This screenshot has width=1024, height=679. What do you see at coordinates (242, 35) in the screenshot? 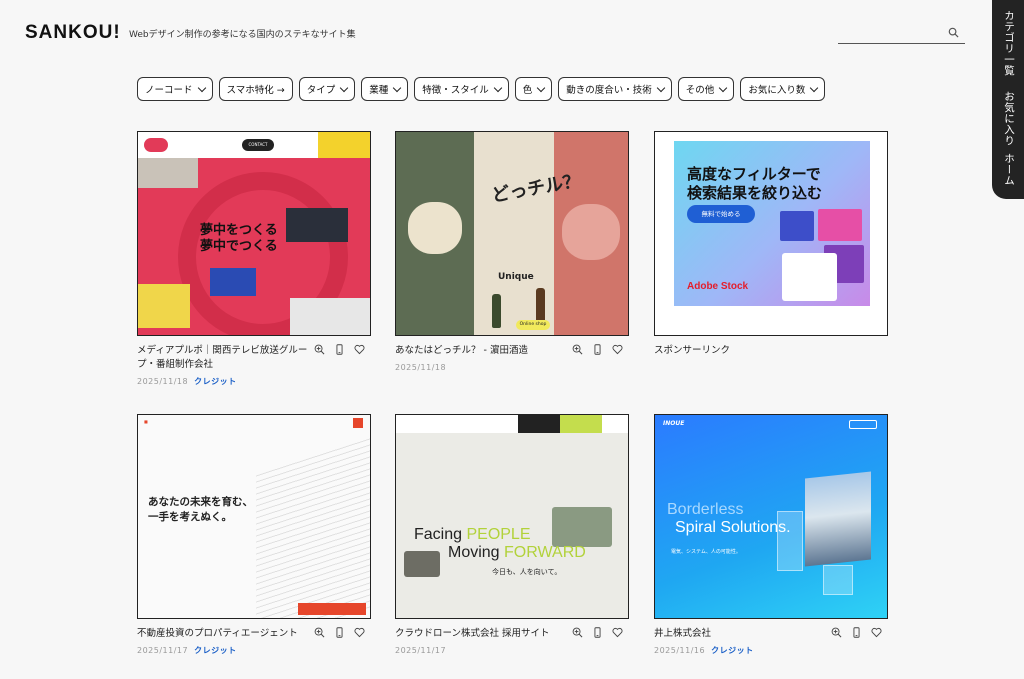
I see `site-tagline: Webデザイン制作の参考になる国内のステキなサイト集` at bounding box center [242, 35].